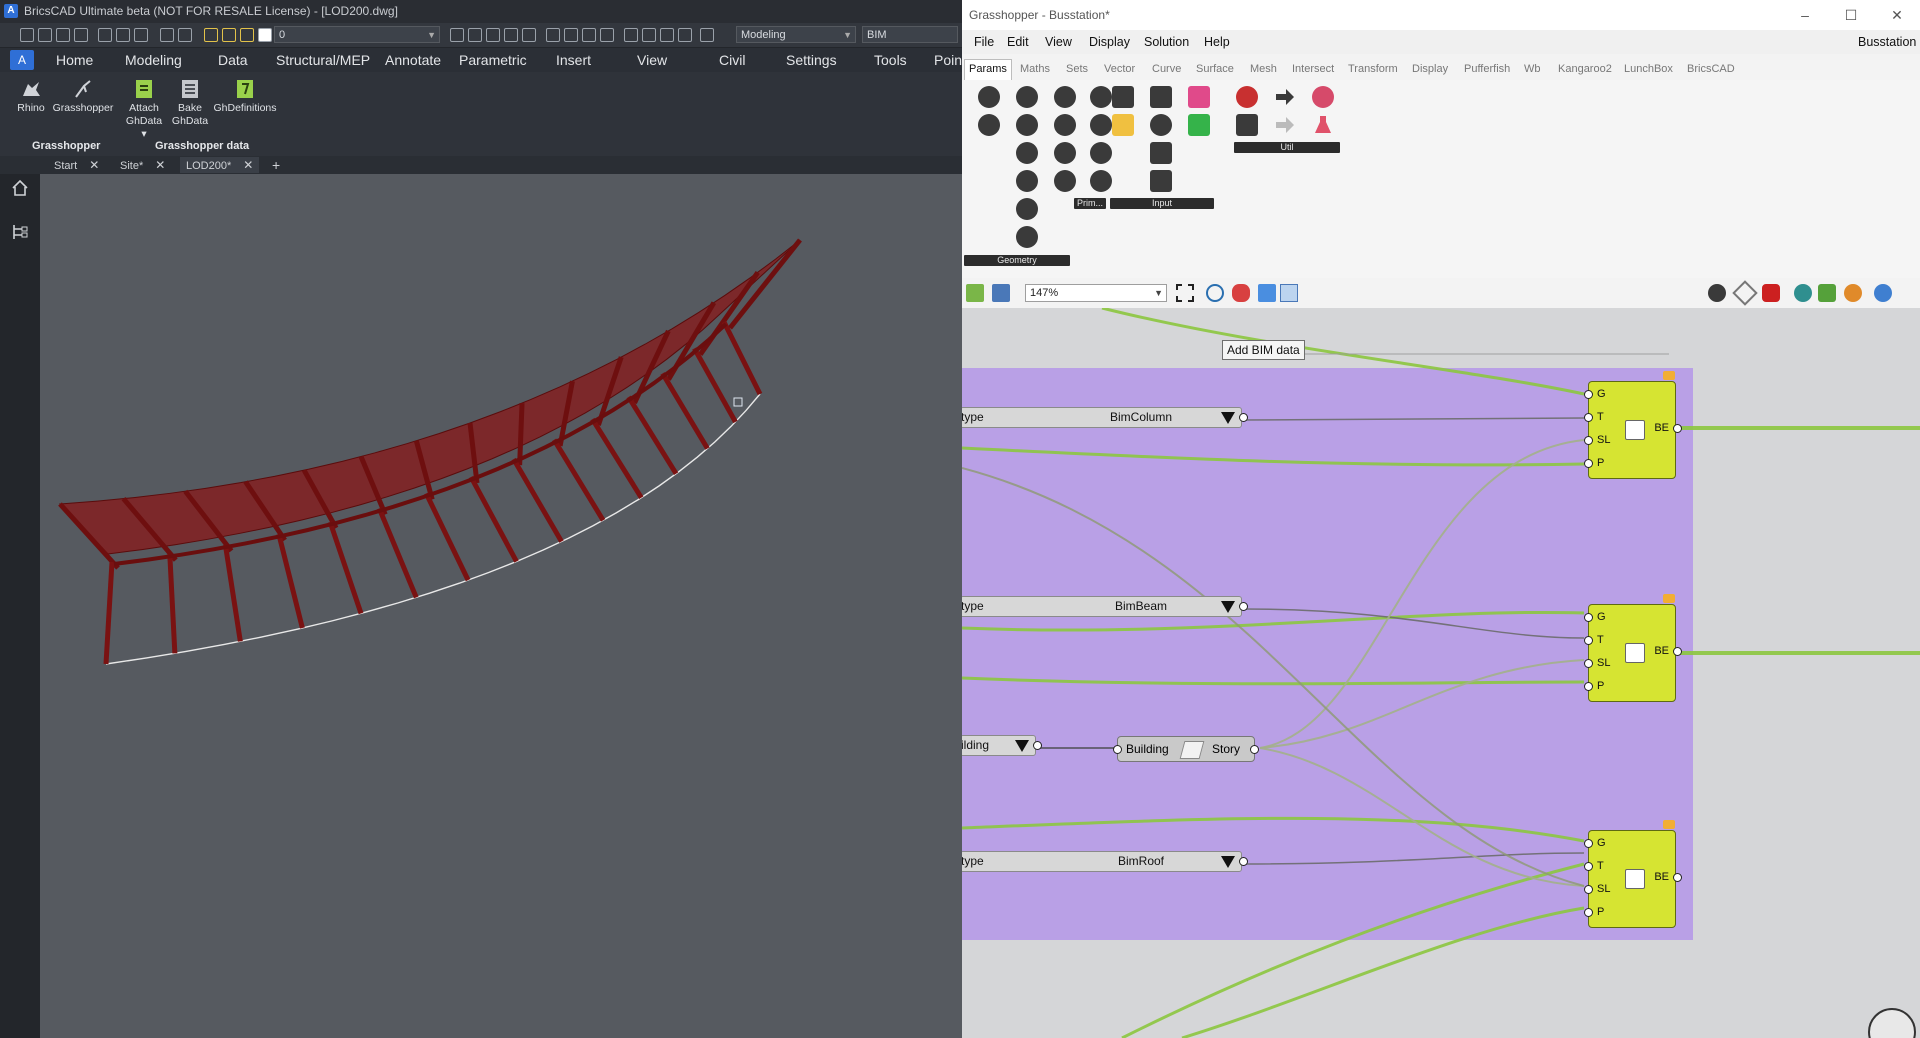 The height and width of the screenshot is (1038, 1920). What do you see at coordinates (1215, 293) in the screenshot?
I see `preview-eye-icon` at bounding box center [1215, 293].